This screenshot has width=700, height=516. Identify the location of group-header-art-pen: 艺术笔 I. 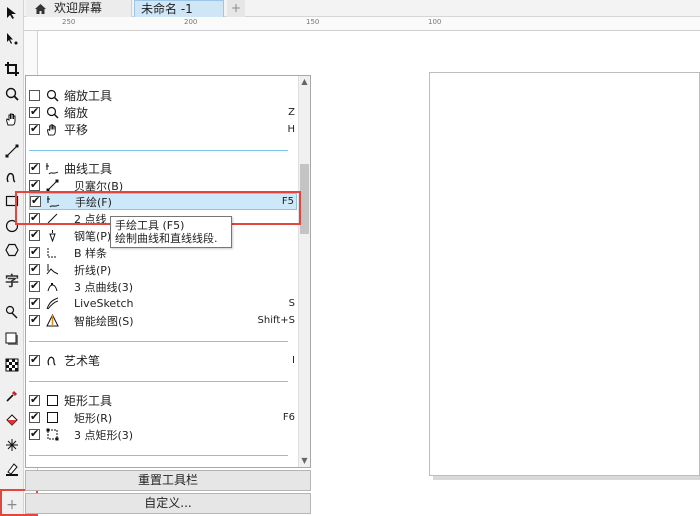
(163, 360).